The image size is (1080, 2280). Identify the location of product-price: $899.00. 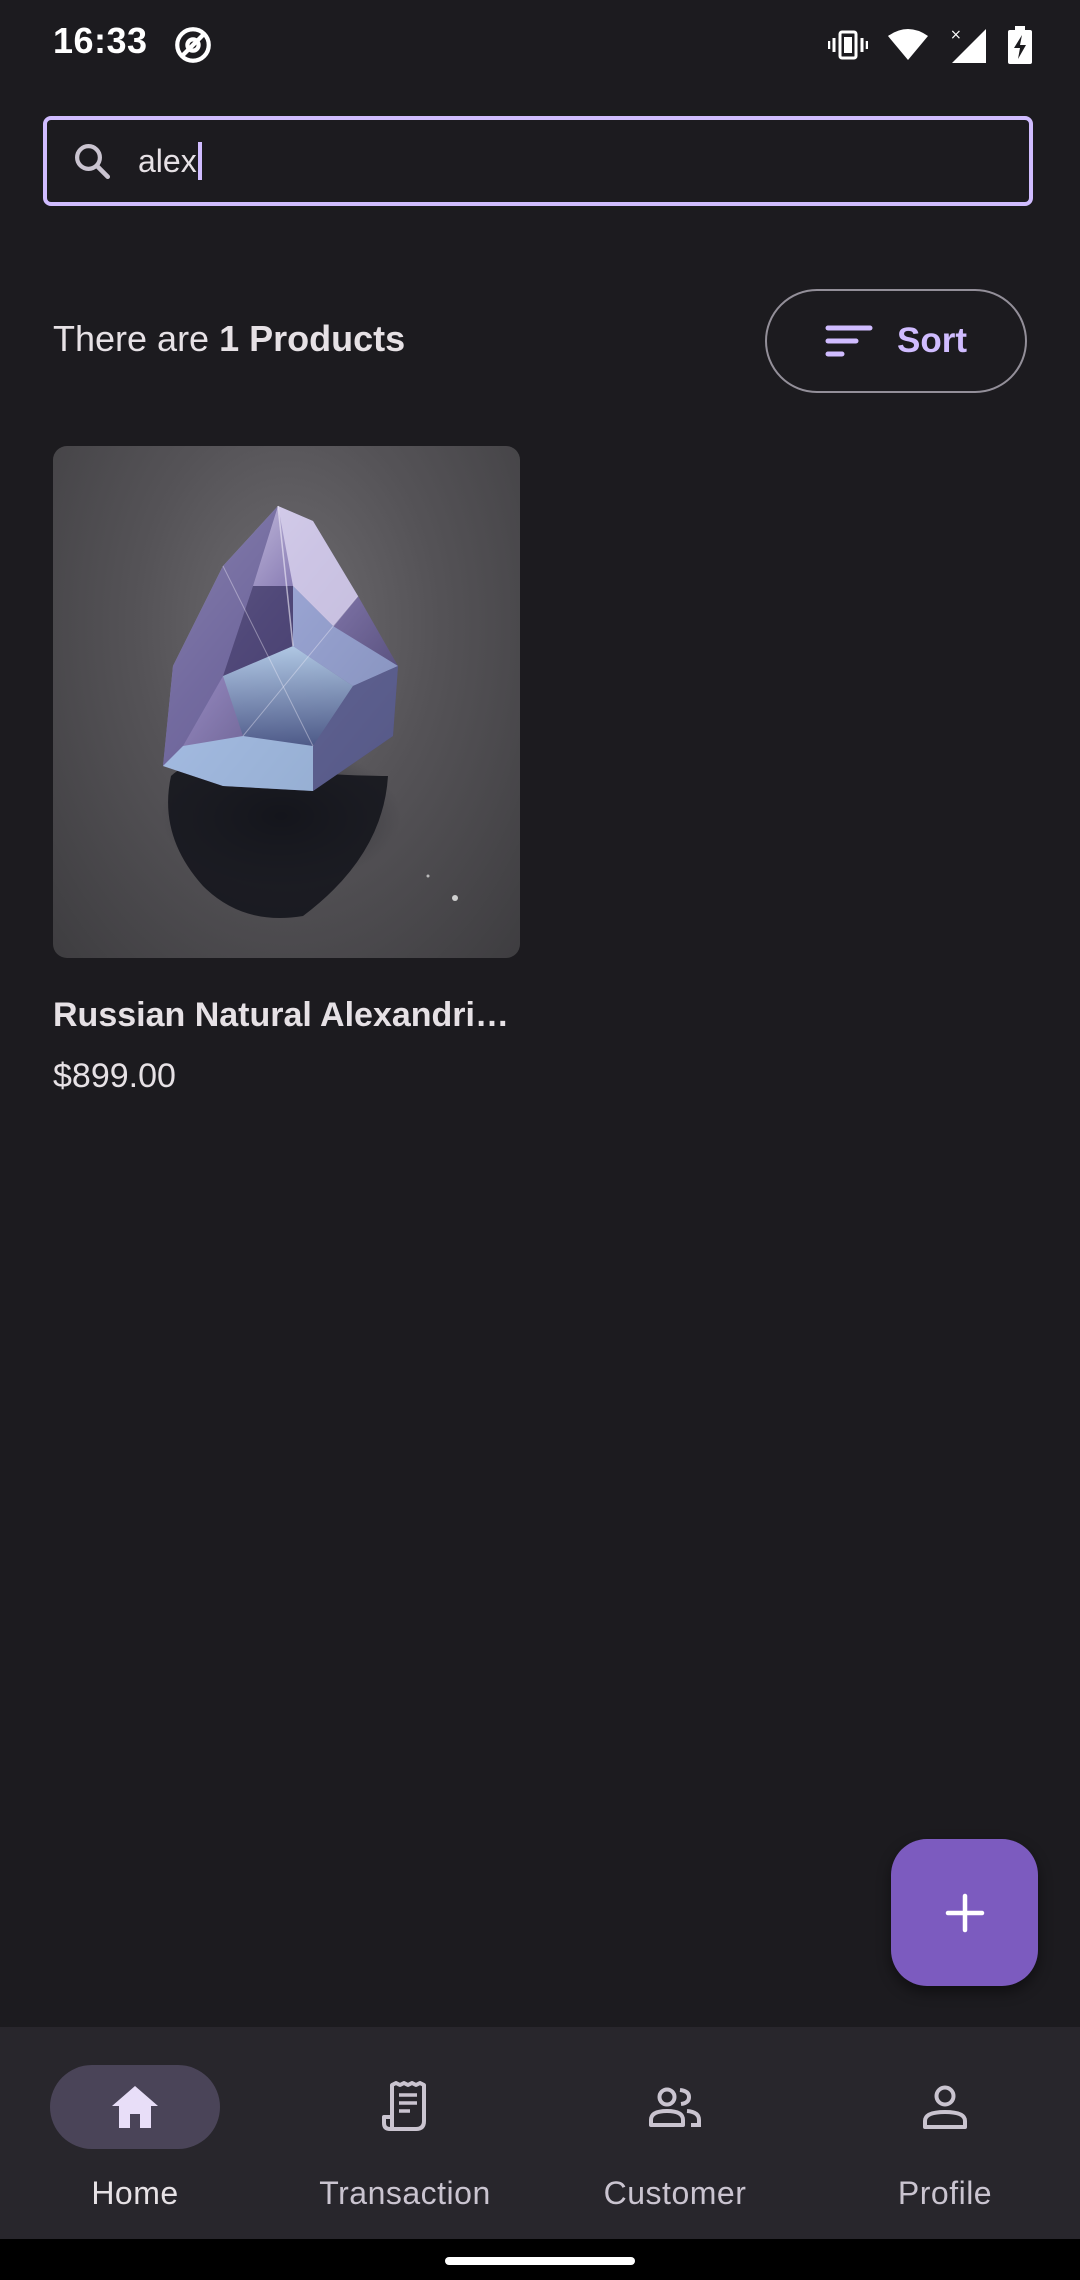
(114, 1076).